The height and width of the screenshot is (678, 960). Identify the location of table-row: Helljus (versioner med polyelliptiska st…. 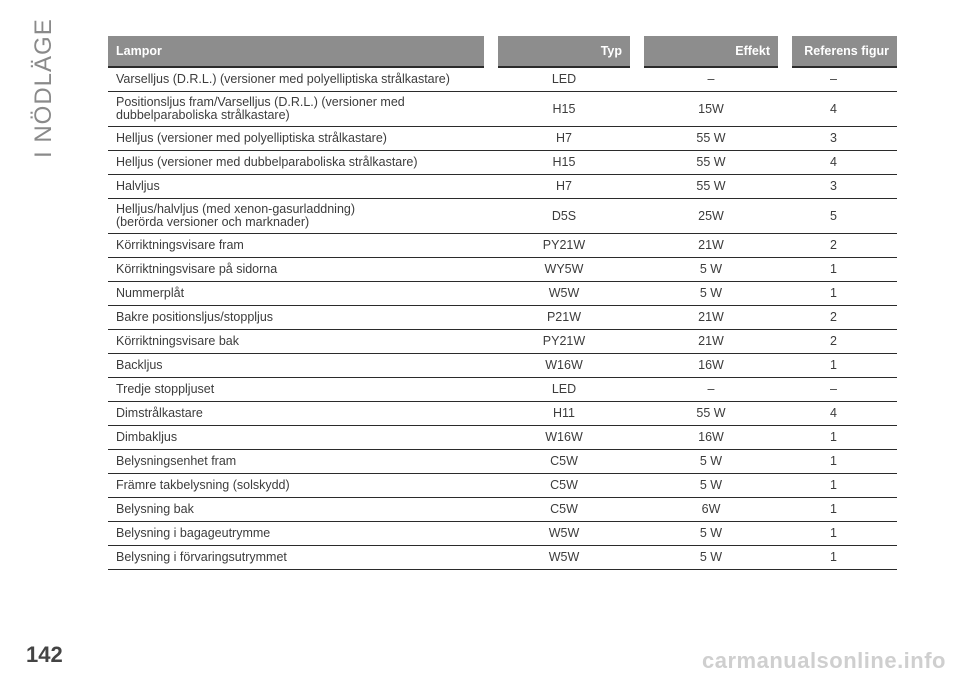
(502, 138).